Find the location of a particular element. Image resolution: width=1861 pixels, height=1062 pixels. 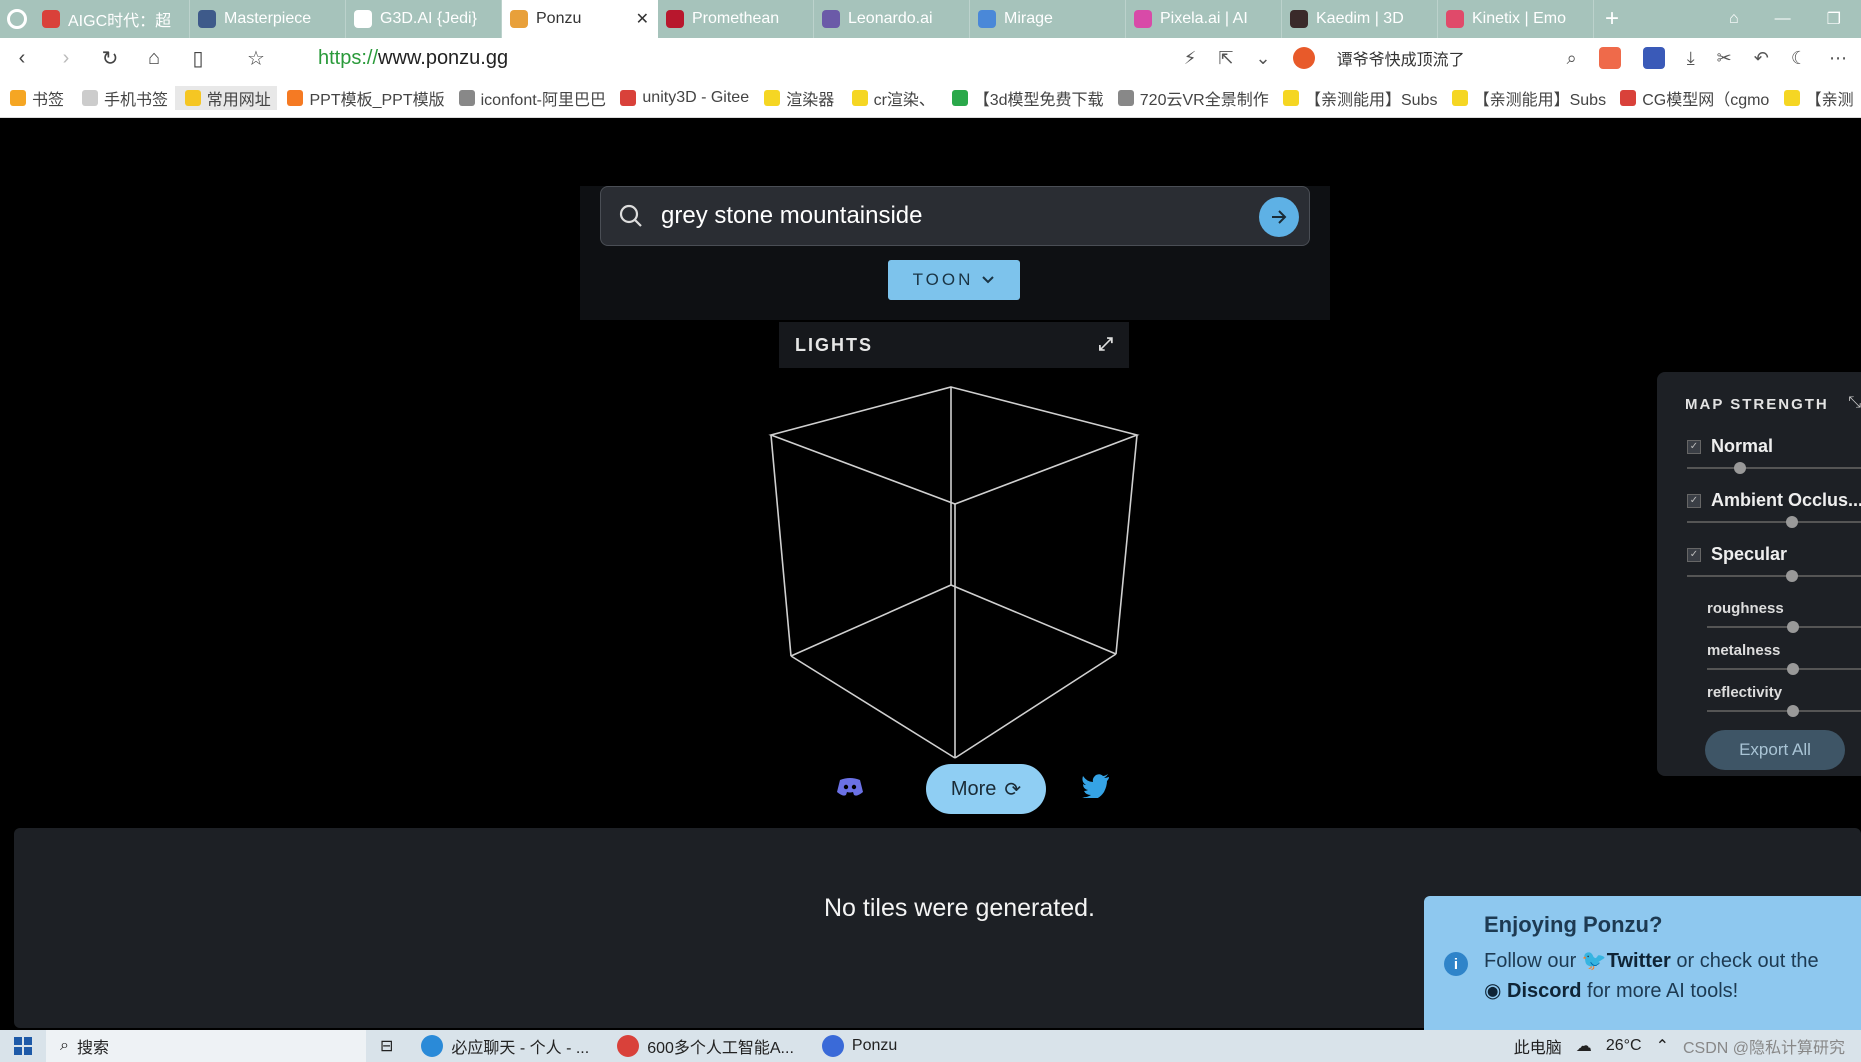

more-menu-icon: ⋯ is located at coordinates (1838, 58).